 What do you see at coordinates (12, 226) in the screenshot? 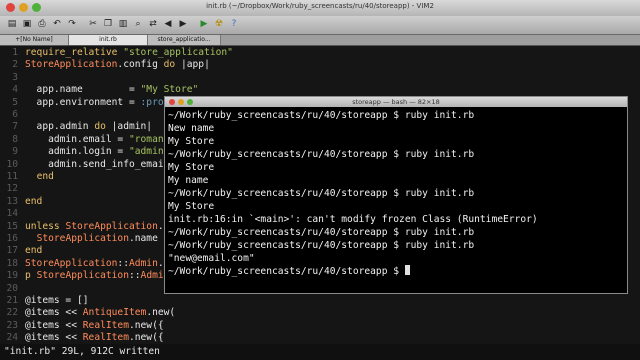
I see `line-number: 15` at bounding box center [12, 226].